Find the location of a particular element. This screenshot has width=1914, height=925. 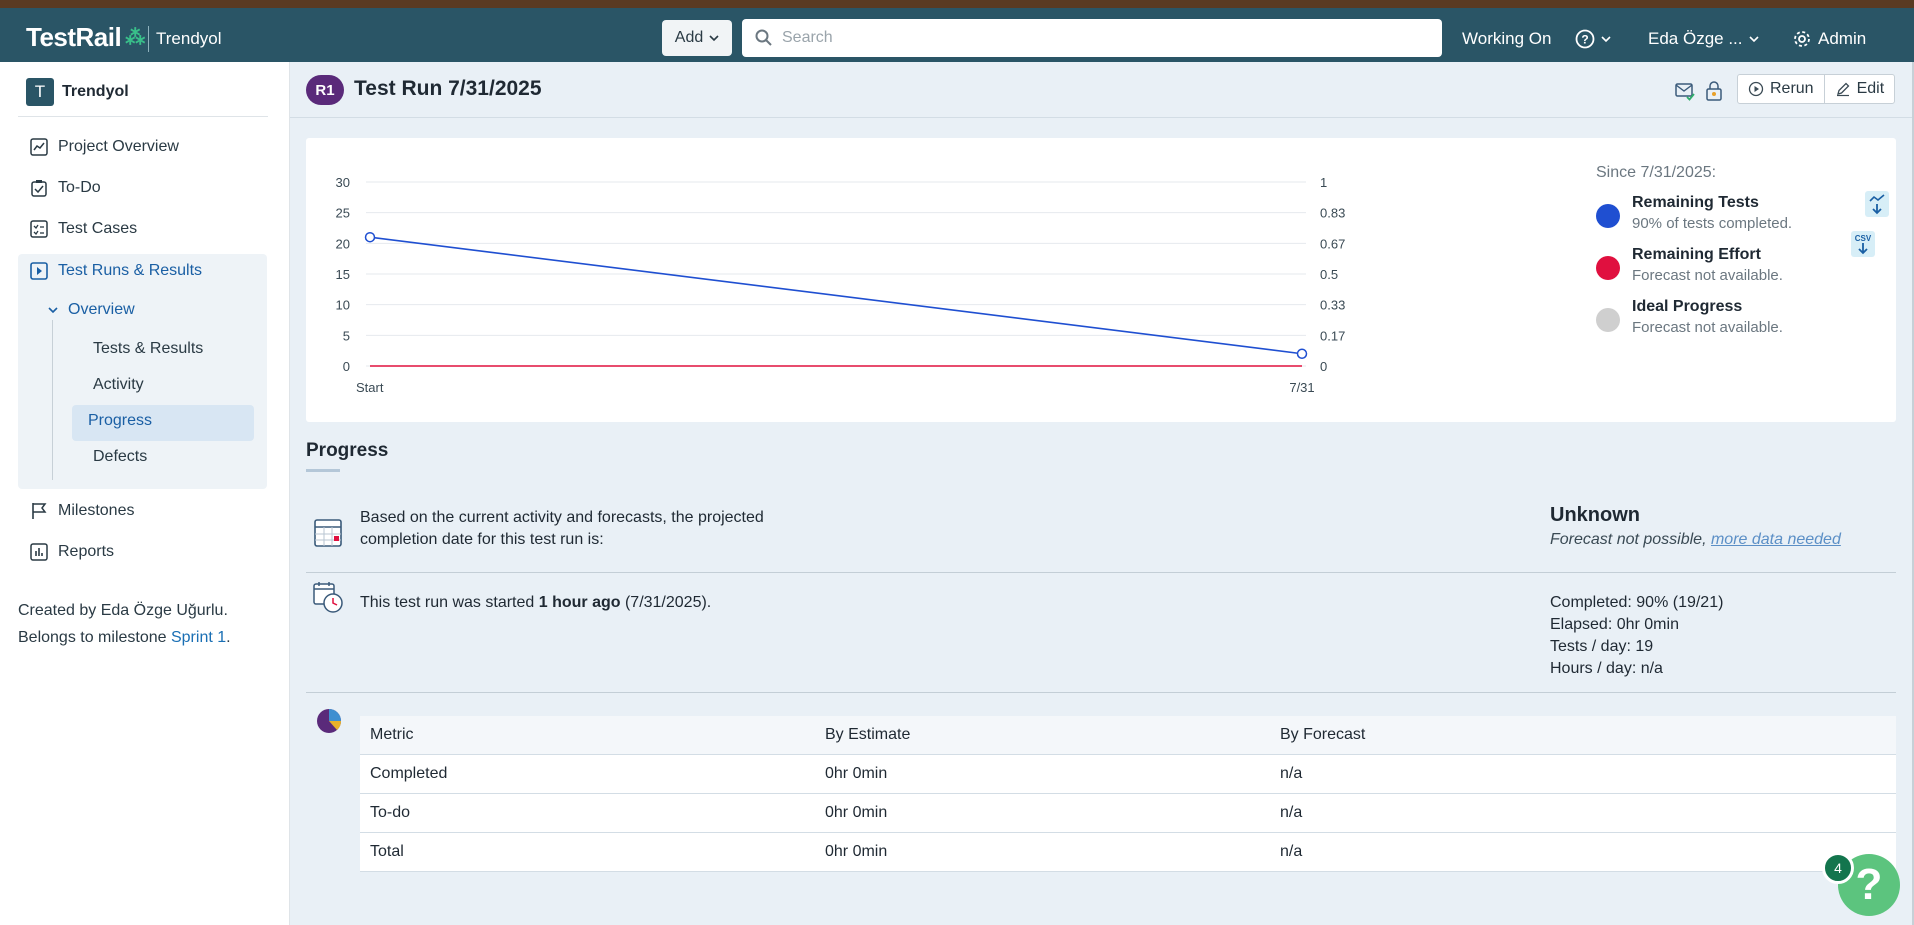

help-notification-badge: 4 is located at coordinates (1838, 868).